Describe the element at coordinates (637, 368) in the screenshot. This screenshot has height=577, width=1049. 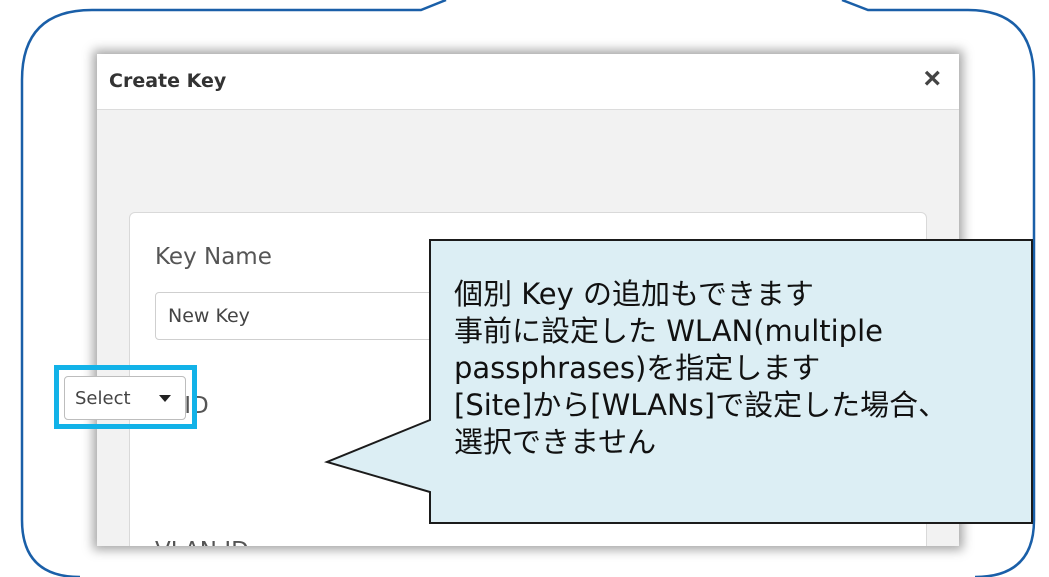
I see `callout-line: passphrases)を指定します` at that location.